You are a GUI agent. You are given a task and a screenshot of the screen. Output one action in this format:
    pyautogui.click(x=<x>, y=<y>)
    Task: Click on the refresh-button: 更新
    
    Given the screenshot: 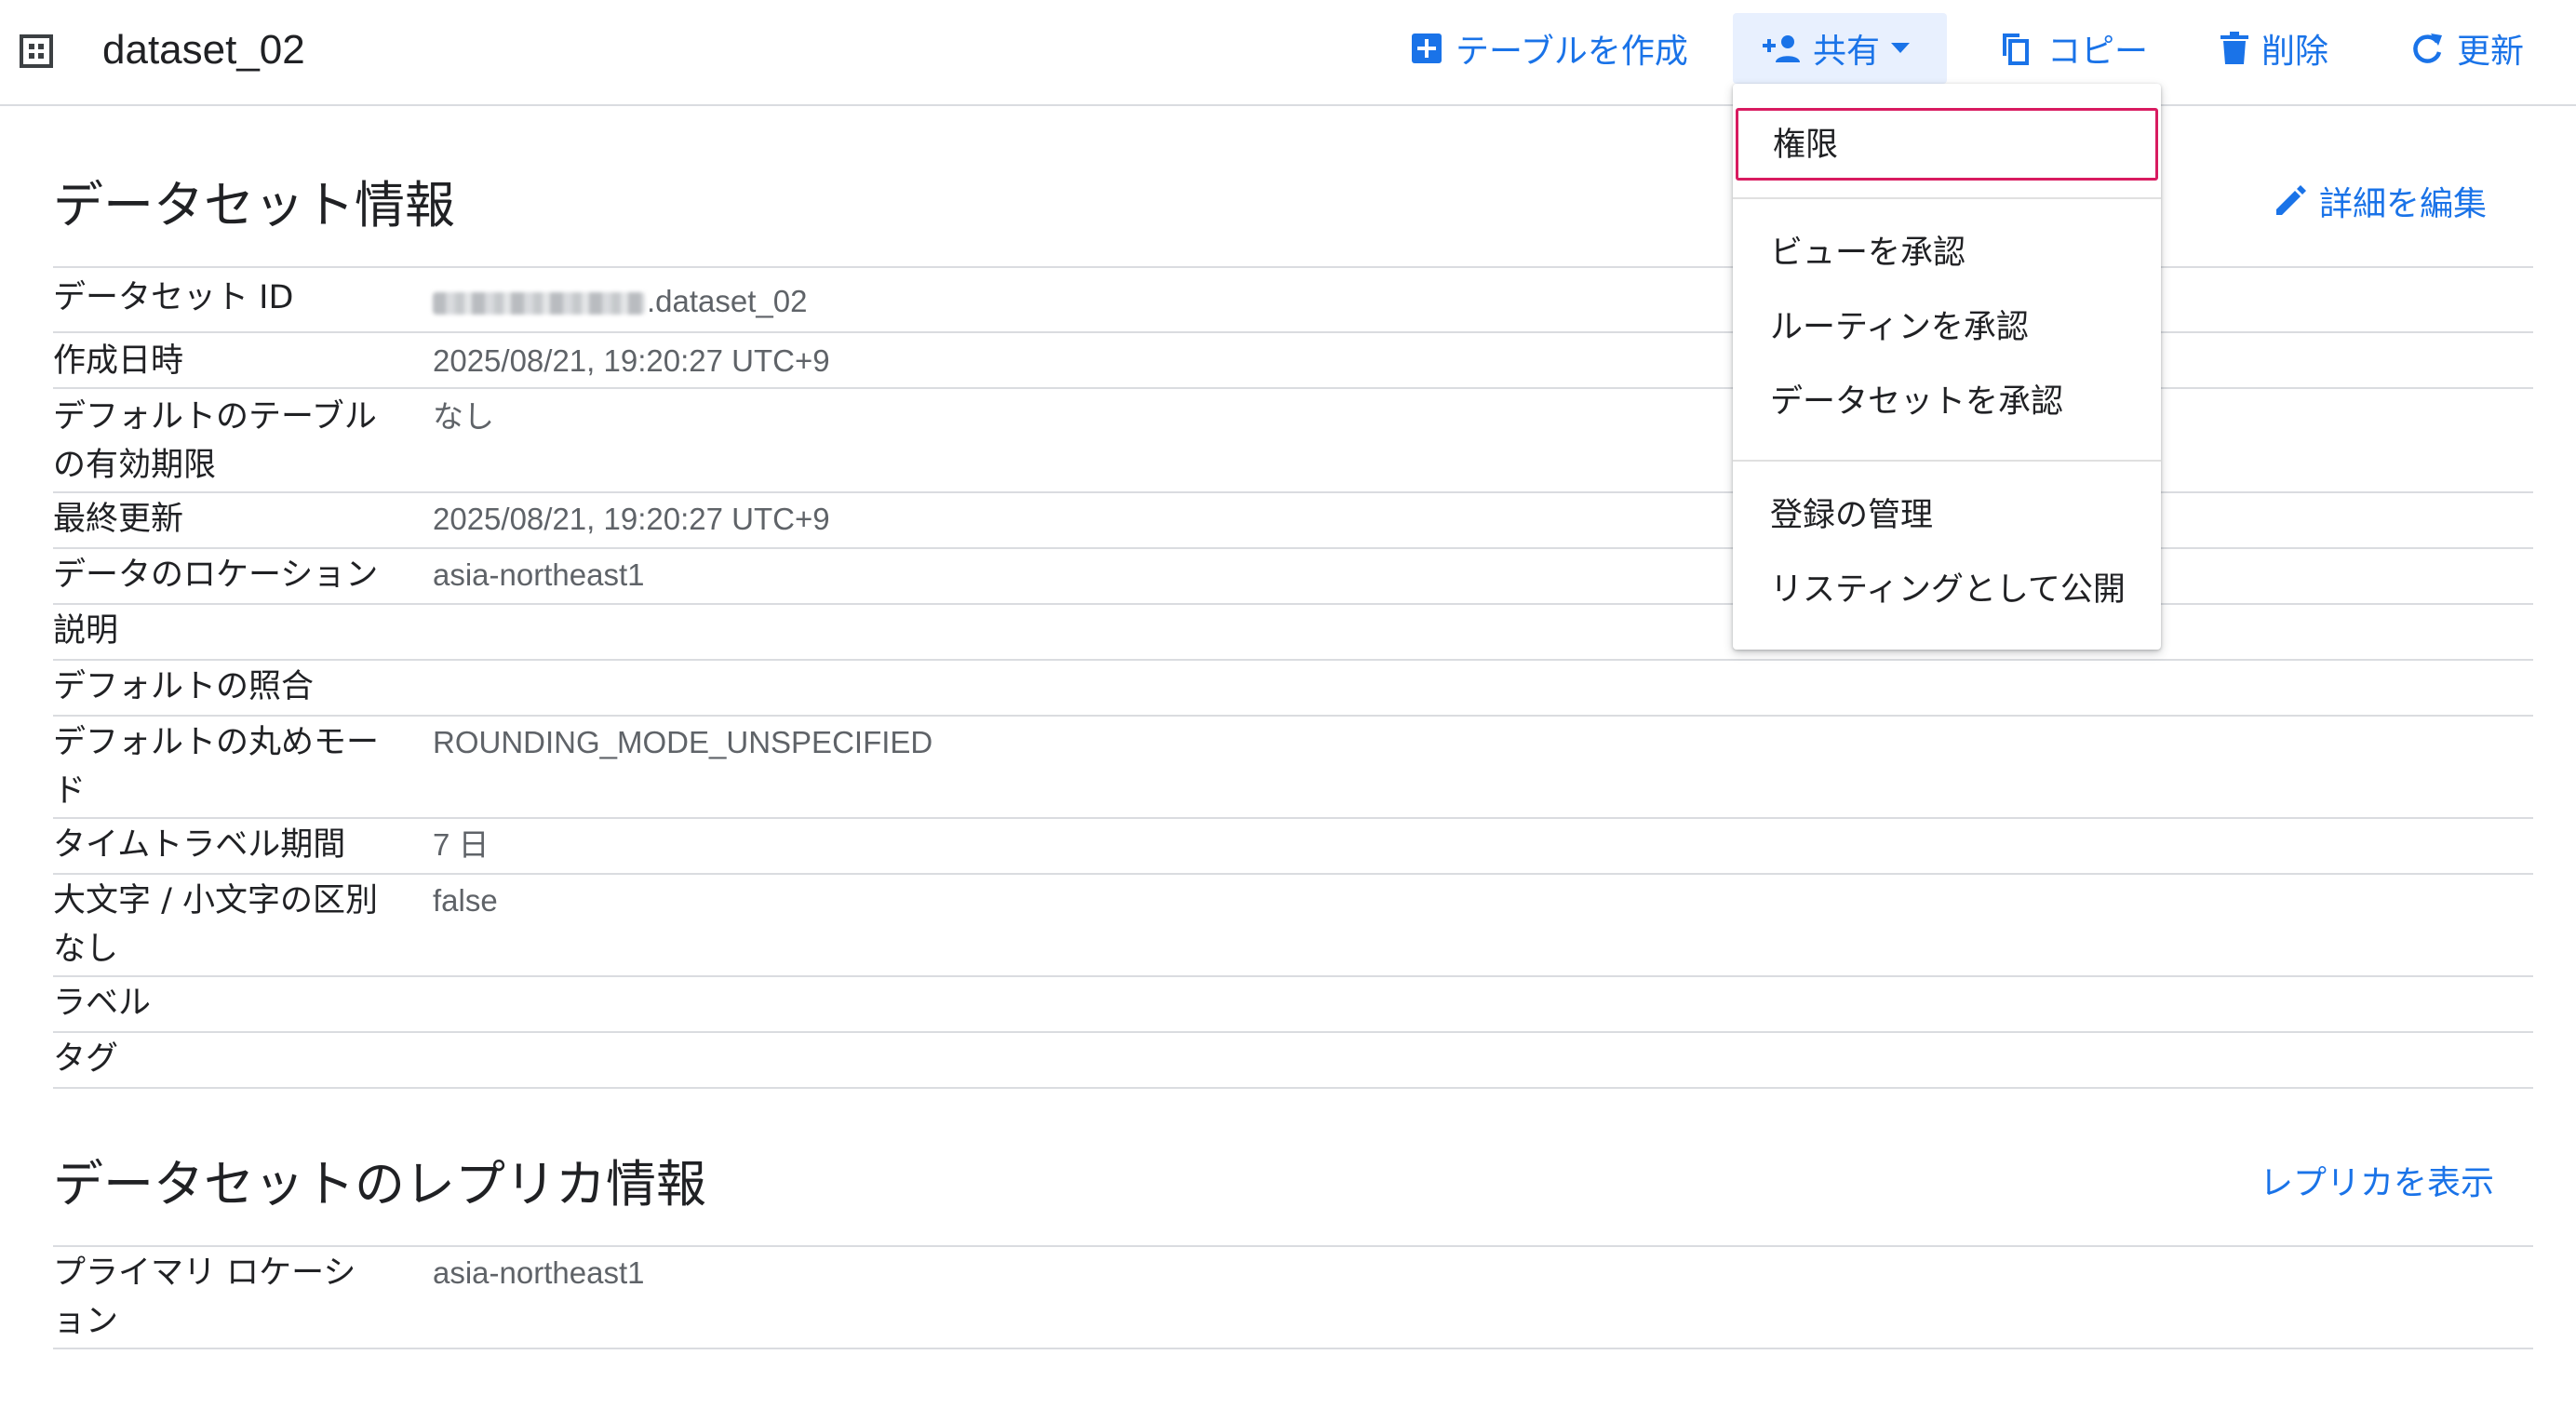 What is the action you would take?
    pyautogui.click(x=2467, y=48)
    